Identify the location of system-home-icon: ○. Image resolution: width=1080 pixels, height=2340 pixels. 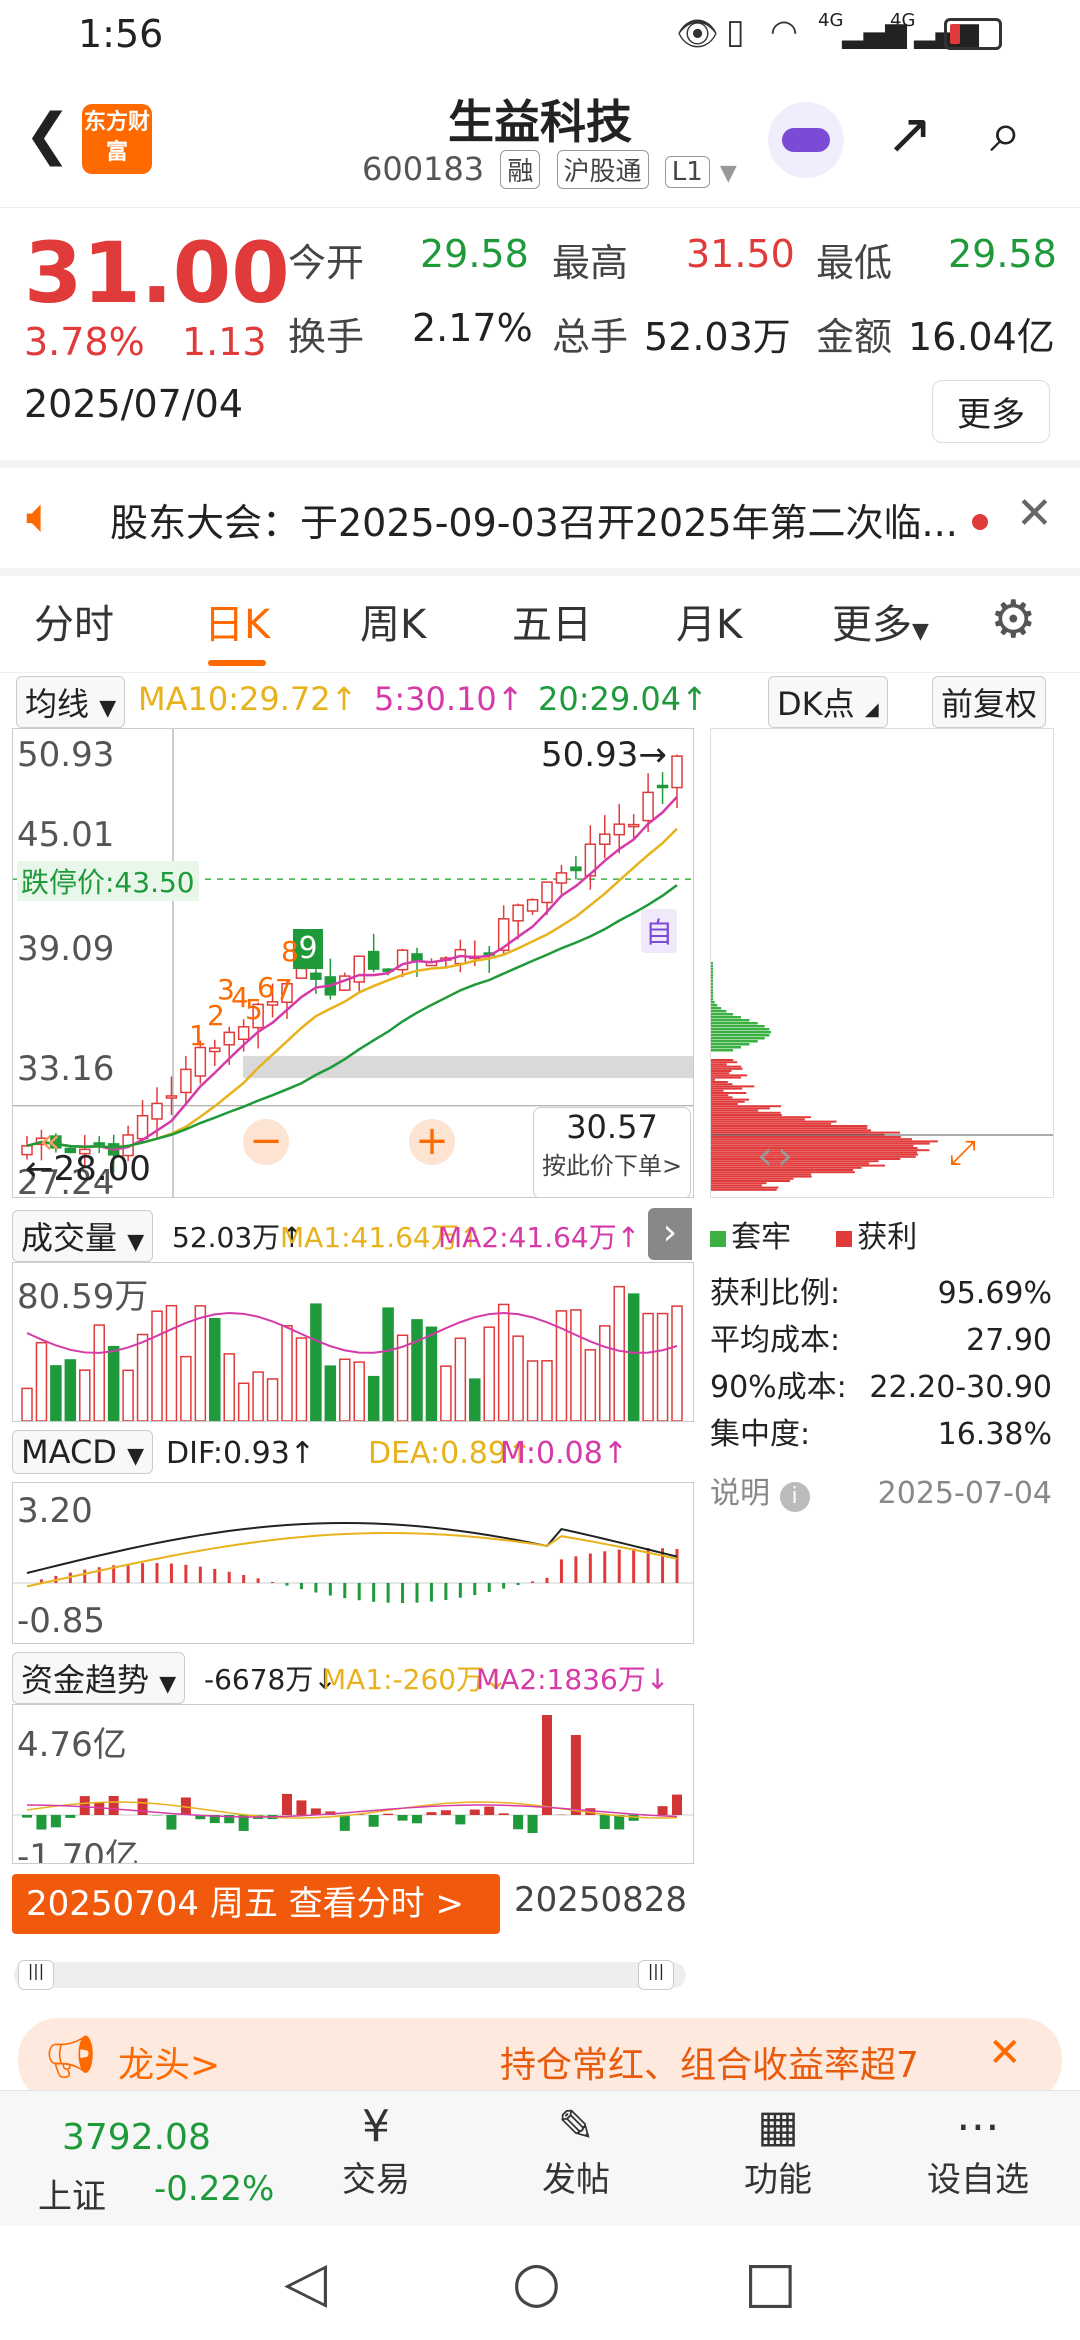
(536, 2282).